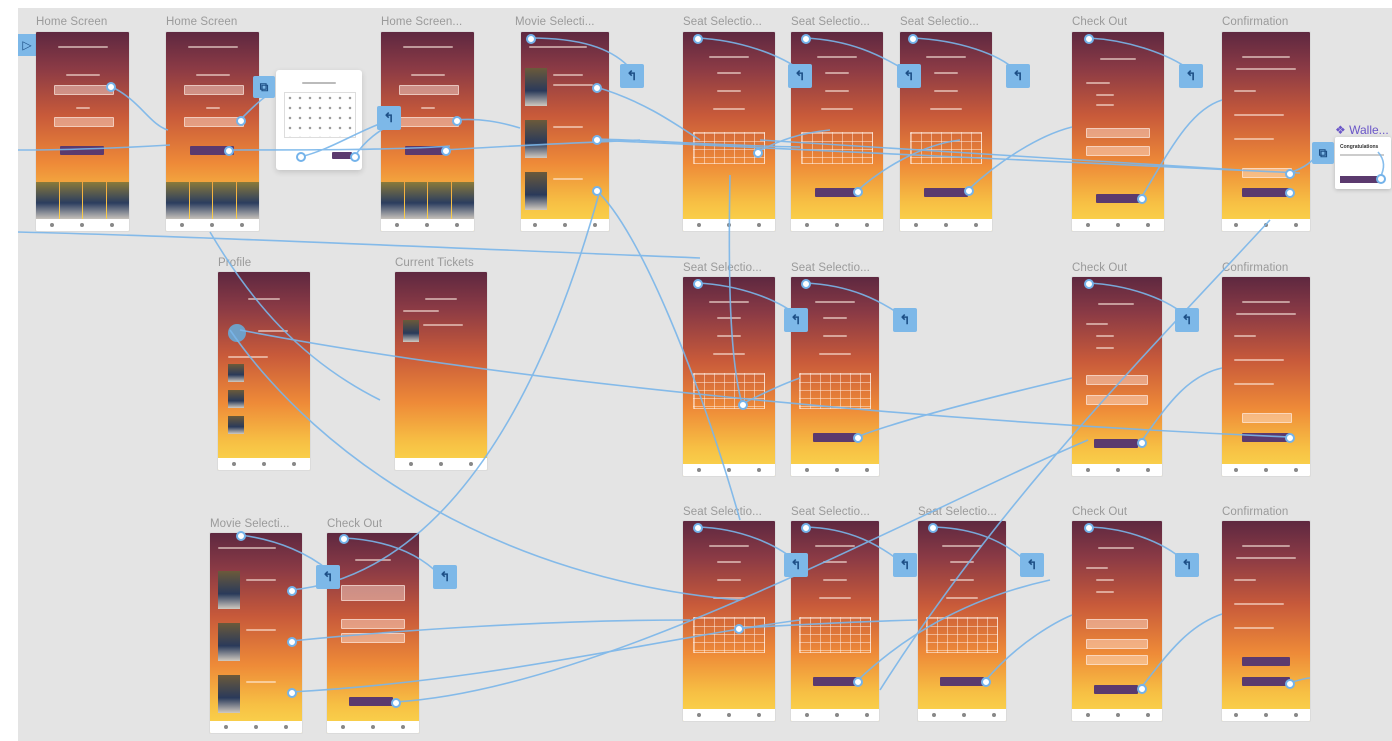 The width and height of the screenshot is (1392, 741). I want to click on artboard-title-profile: Profile, so click(234, 263).